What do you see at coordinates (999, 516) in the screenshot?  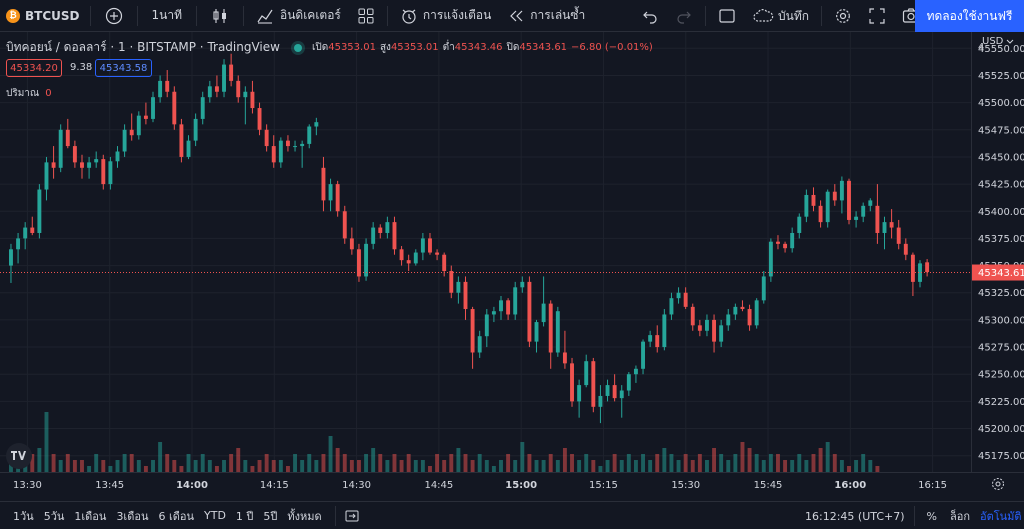 I see `auto-toggle: อัตโนมัติ` at bounding box center [999, 516].